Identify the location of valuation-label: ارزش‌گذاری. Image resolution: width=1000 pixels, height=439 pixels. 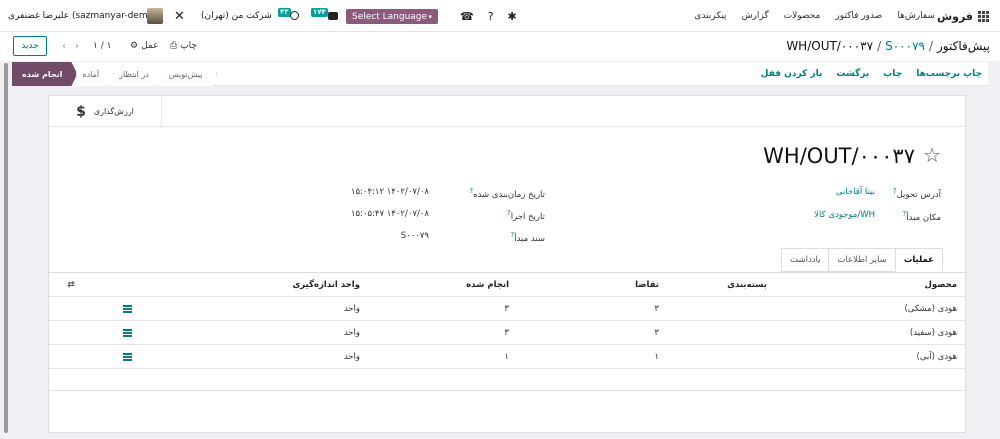
(113, 111).